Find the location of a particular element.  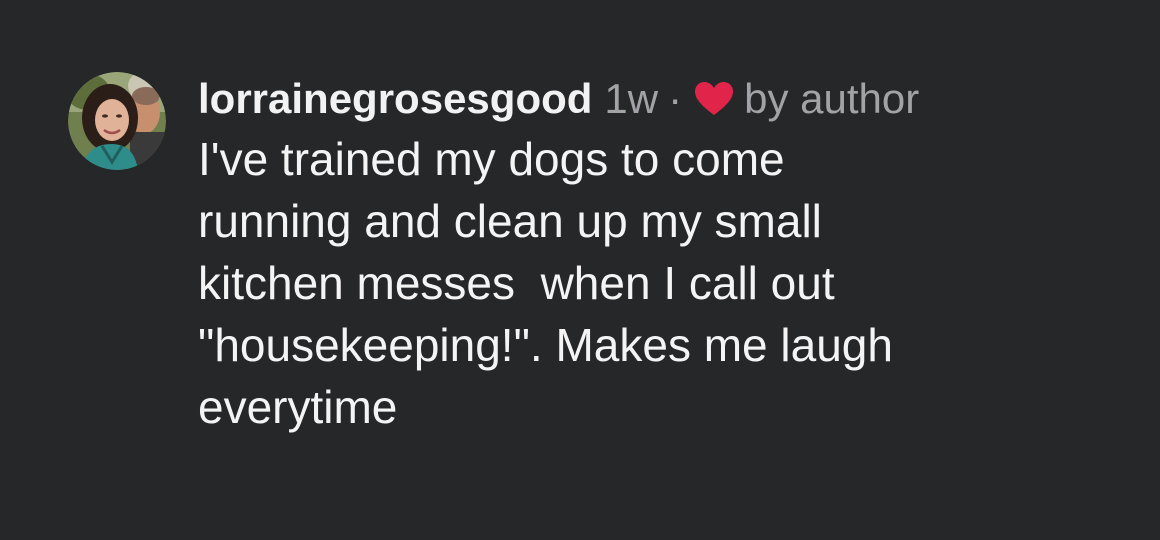

liked-by-author-label: by author is located at coordinates (832, 98).